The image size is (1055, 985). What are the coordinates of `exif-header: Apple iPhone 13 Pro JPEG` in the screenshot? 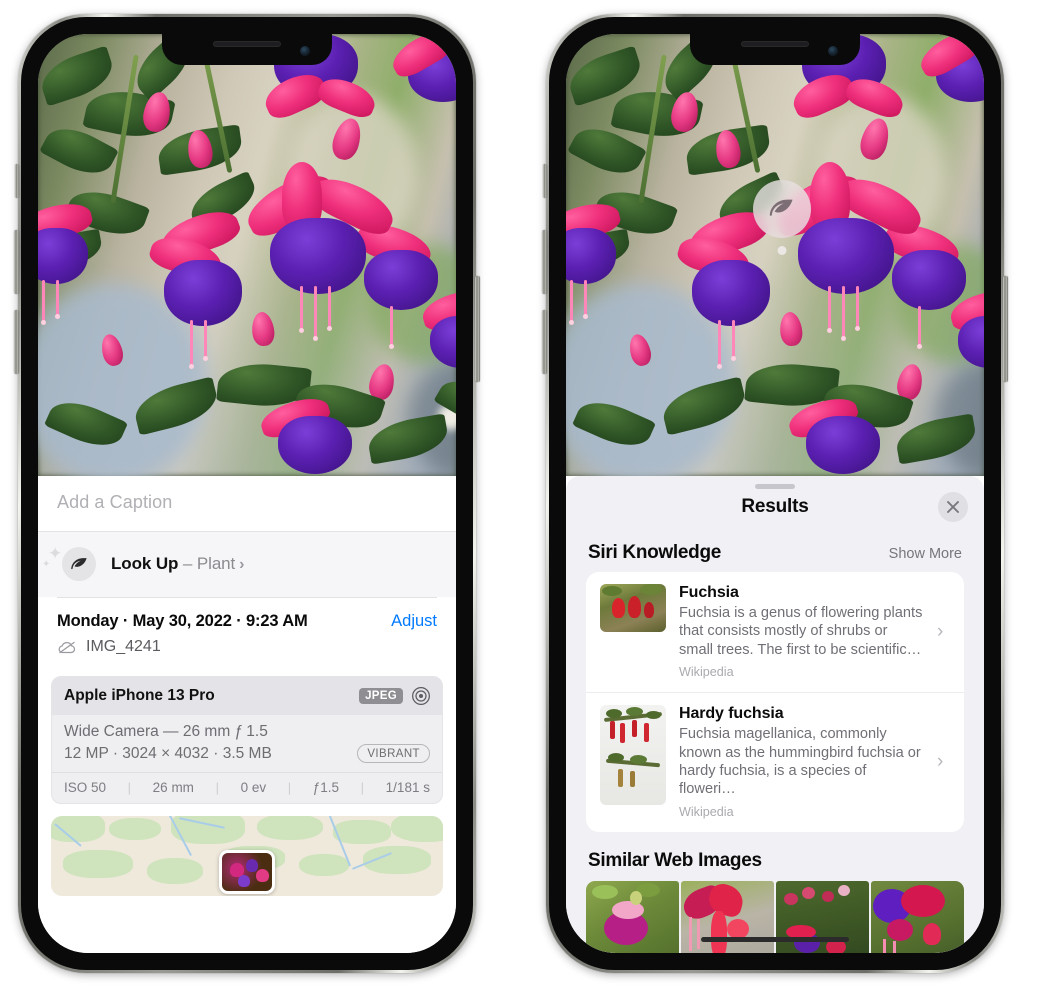 It's located at (247, 696).